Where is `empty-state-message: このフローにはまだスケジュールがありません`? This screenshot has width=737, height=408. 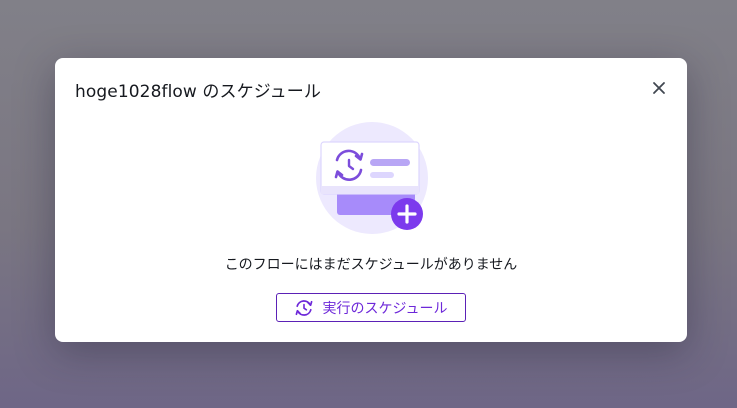
empty-state-message: このフローにはまだスケジュールがありません is located at coordinates (371, 265).